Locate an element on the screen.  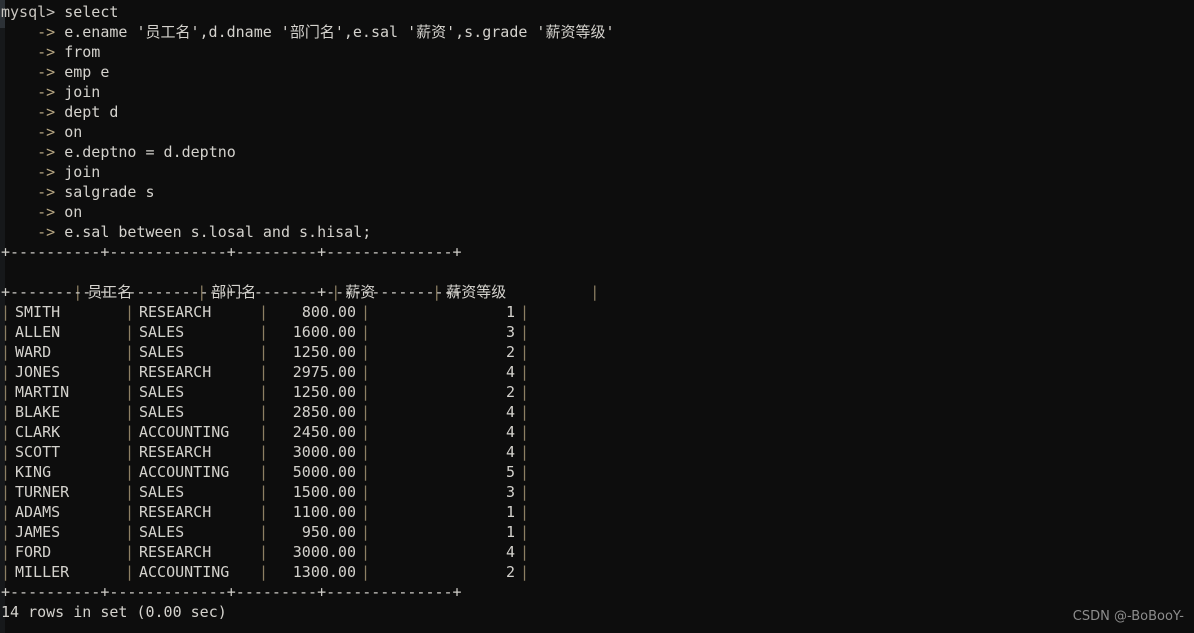
cell-sal: 950.00 is located at coordinates (328, 532).